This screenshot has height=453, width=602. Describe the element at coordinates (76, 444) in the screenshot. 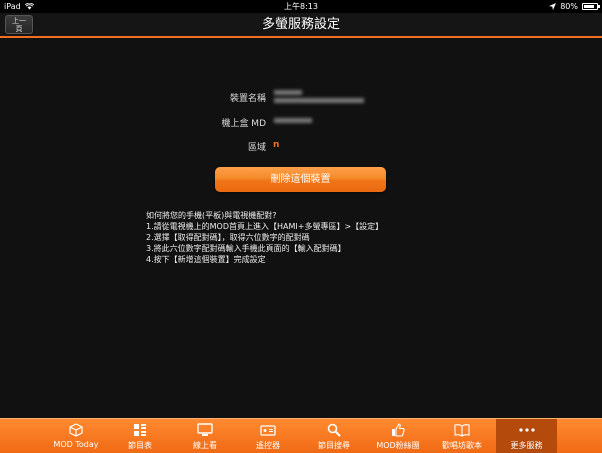

I see `tab-label: MOD Today` at that location.